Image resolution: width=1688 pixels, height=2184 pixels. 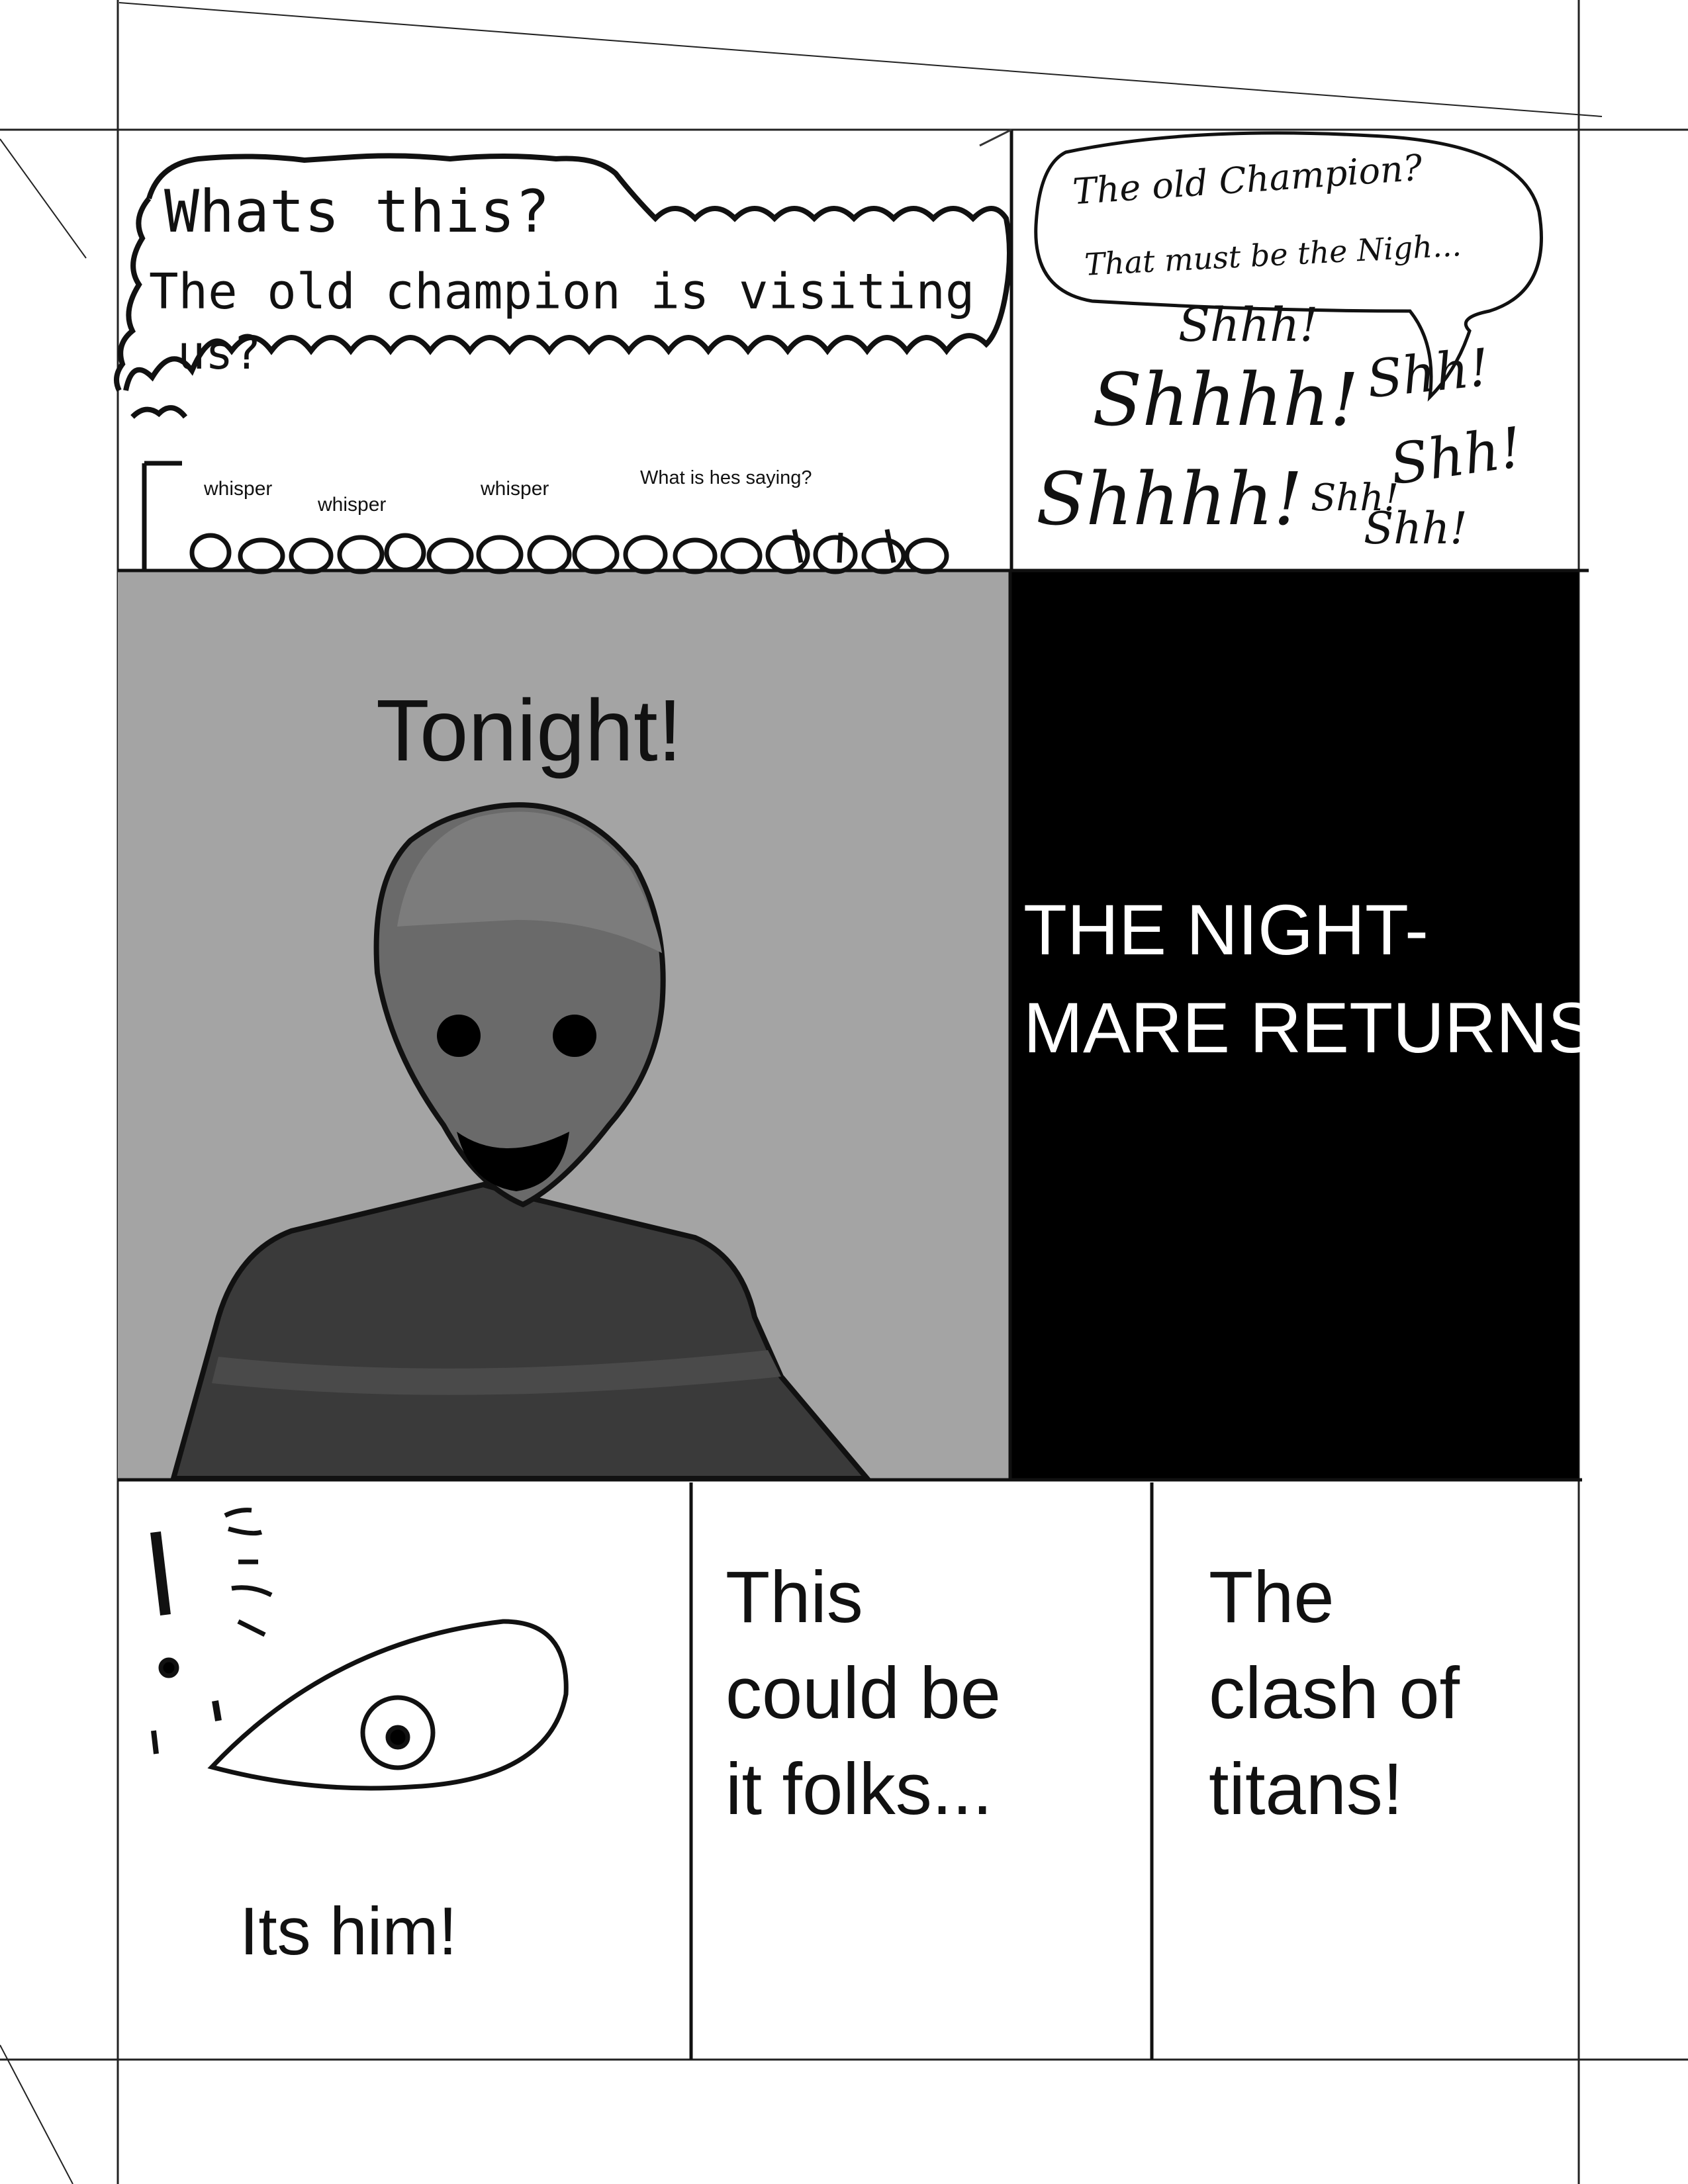 I want to click on crowd-whisper-2: whisper, so click(x=352, y=505).